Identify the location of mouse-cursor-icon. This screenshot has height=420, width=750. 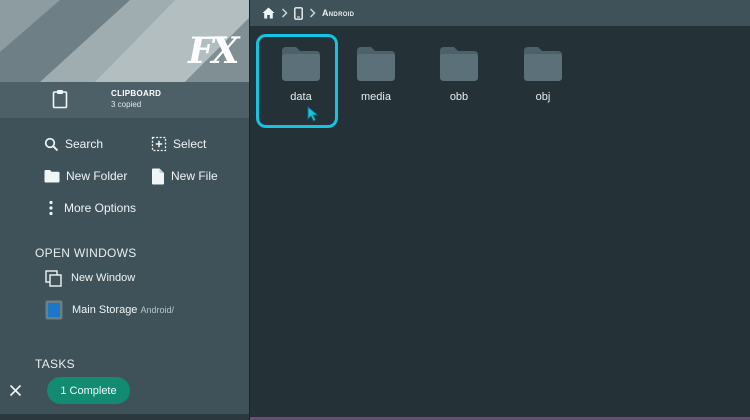
(313, 114).